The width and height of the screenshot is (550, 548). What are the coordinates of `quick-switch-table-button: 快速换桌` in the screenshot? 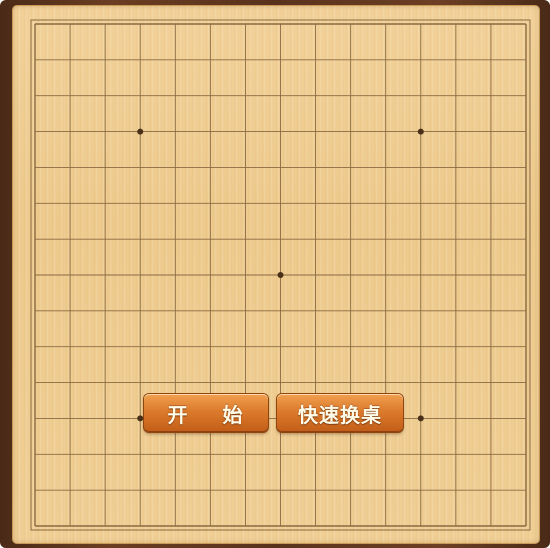 It's located at (340, 413).